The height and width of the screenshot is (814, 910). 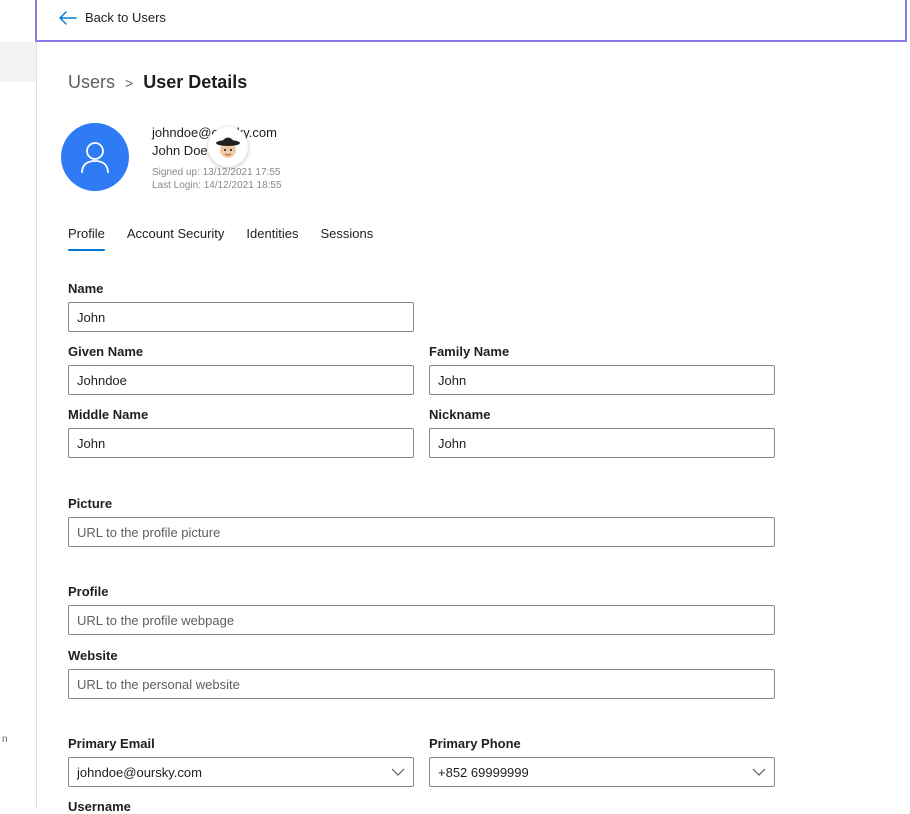 What do you see at coordinates (5, 739) in the screenshot?
I see `nav-fragment-text: n` at bounding box center [5, 739].